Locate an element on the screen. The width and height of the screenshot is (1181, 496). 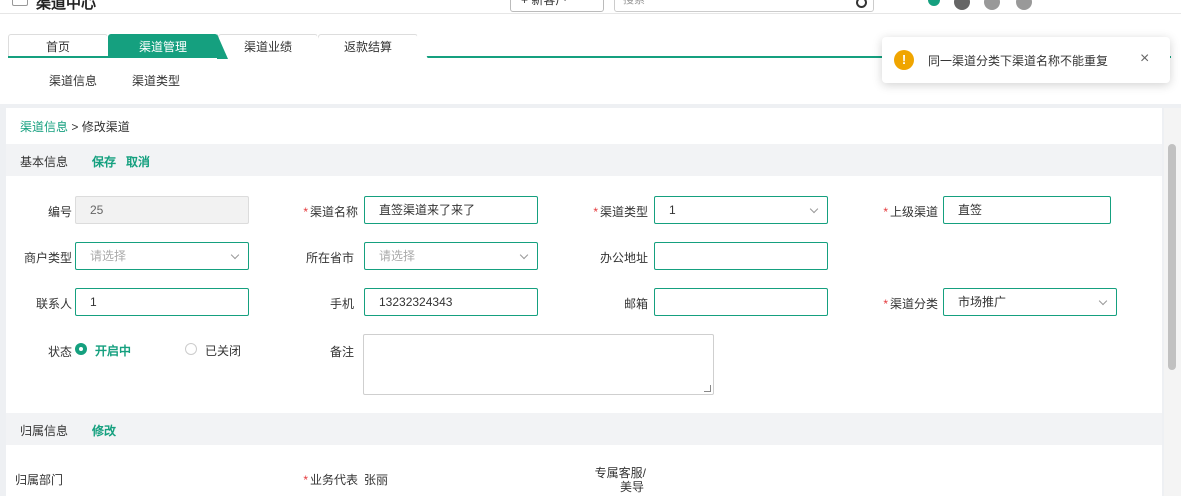
resize-handle-icon is located at coordinates (707, 388).